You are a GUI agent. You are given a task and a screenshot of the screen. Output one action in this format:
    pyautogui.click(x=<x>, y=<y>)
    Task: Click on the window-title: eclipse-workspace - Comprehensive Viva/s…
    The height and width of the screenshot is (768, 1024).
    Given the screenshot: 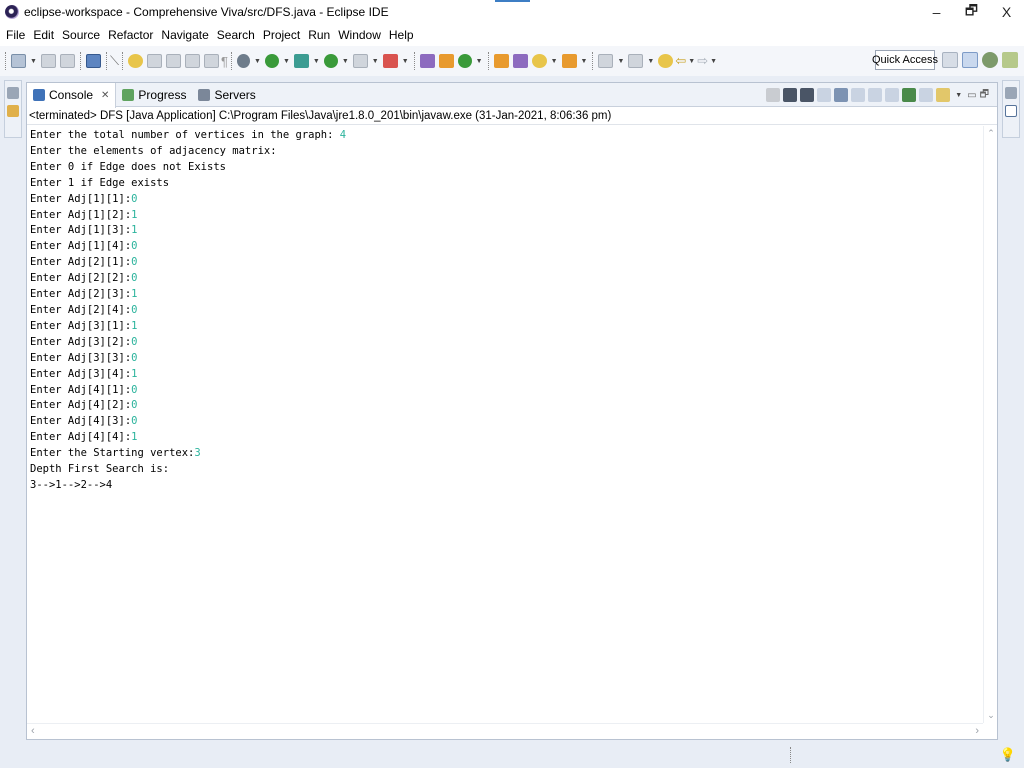 What is the action you would take?
    pyautogui.click(x=206, y=12)
    